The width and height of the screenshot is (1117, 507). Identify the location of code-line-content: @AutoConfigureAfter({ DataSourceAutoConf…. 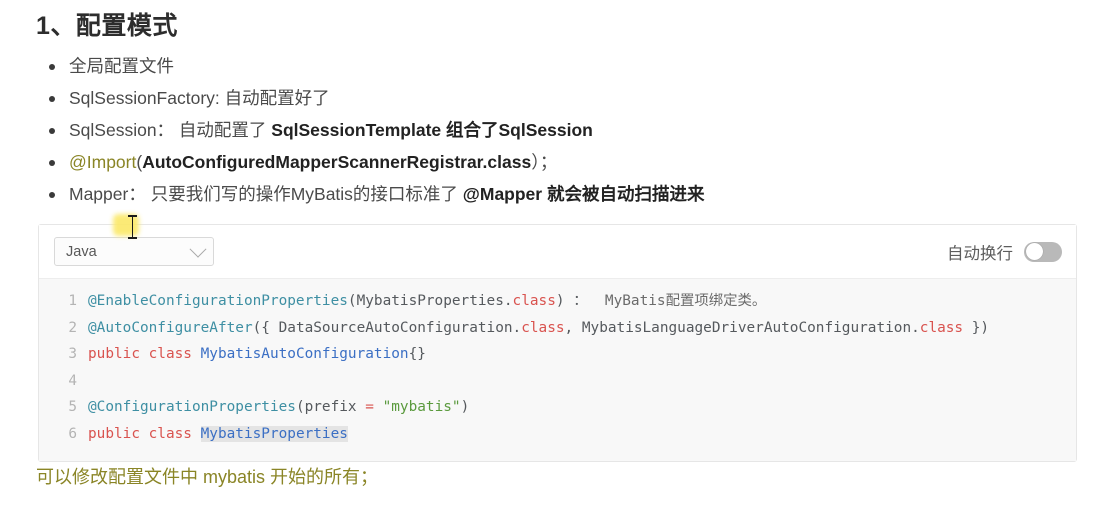
(538, 328).